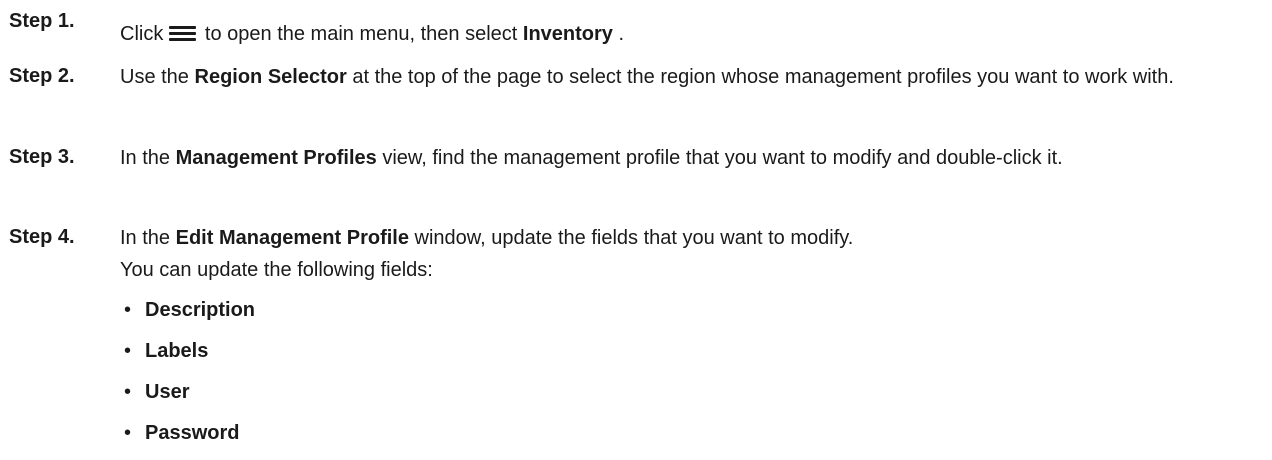  I want to click on fields-intro: You can update the following fields:, so click(276, 270).